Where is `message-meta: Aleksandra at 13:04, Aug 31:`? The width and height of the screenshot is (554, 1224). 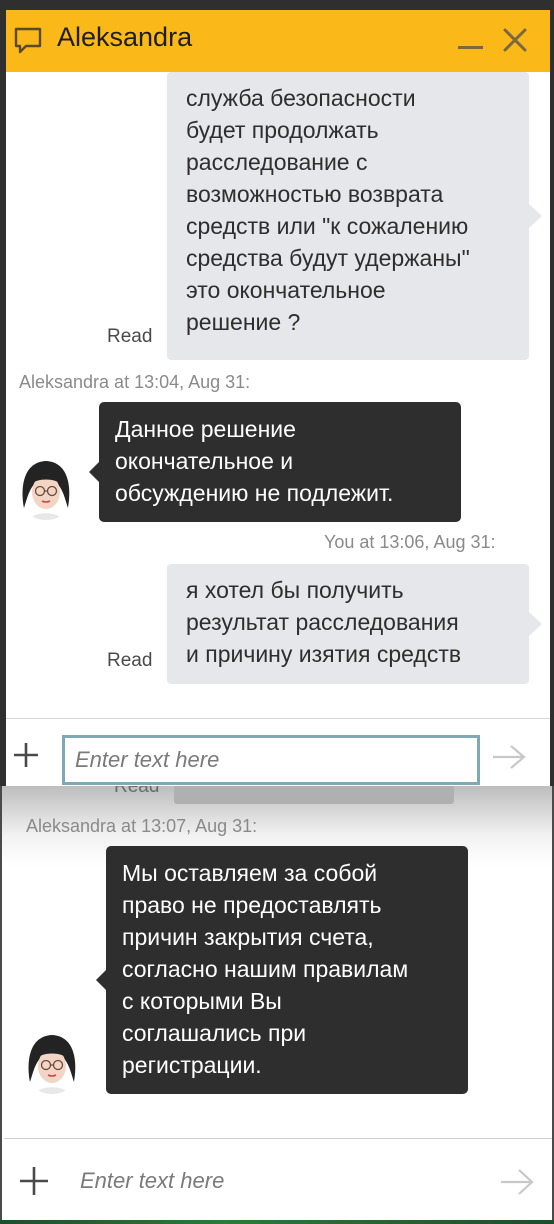
message-meta: Aleksandra at 13:04, Aug 31: is located at coordinates (135, 382).